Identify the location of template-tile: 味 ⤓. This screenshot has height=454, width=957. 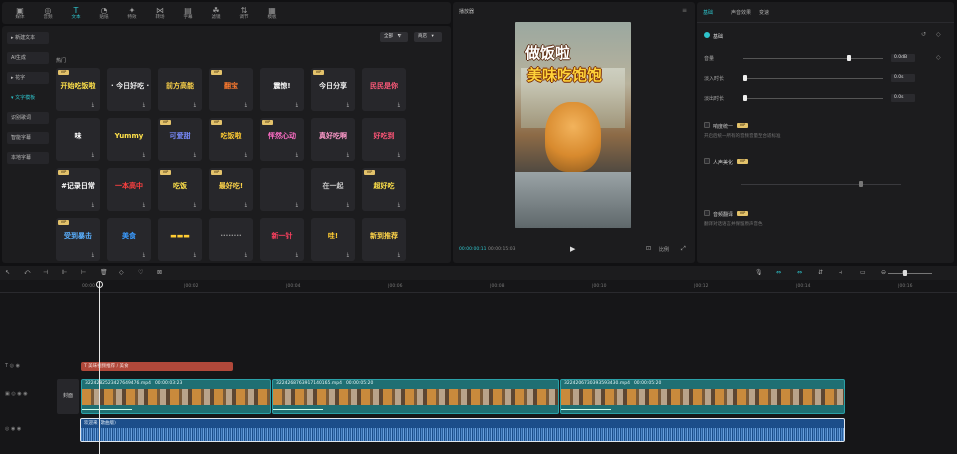
(78, 139).